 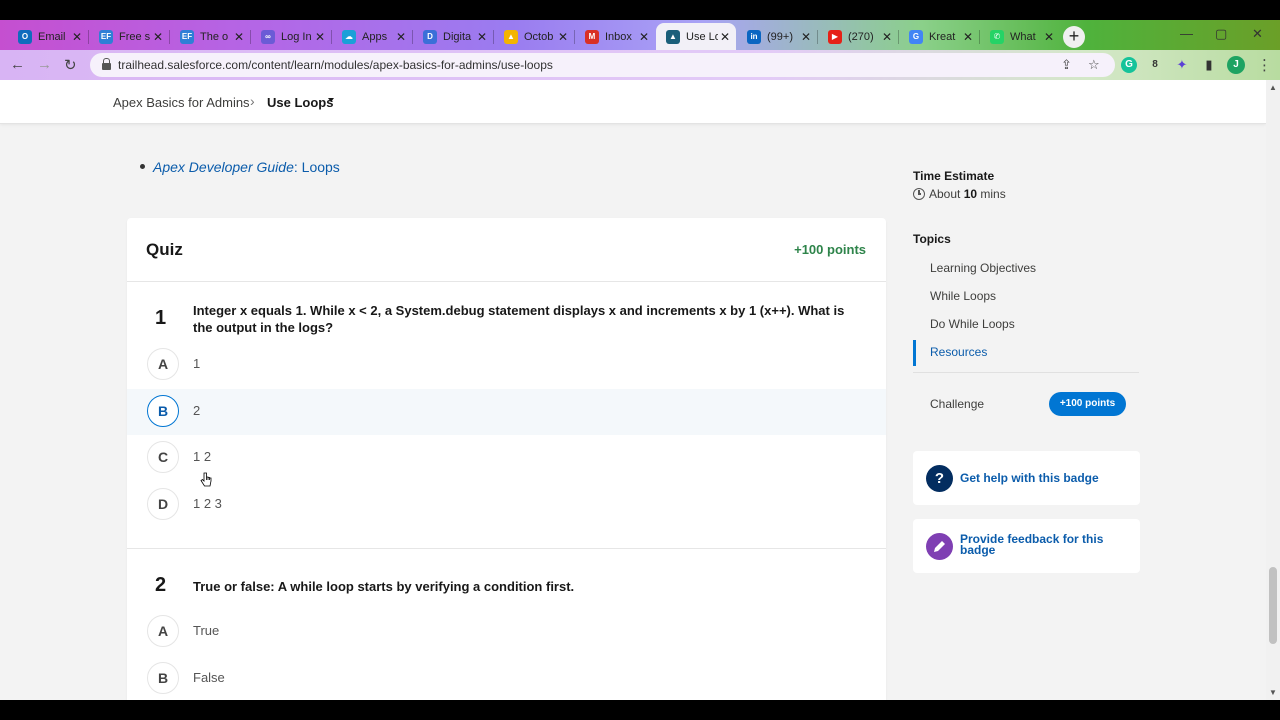 What do you see at coordinates (1209, 65) in the screenshot?
I see `sidepanel-icon: ▮` at bounding box center [1209, 65].